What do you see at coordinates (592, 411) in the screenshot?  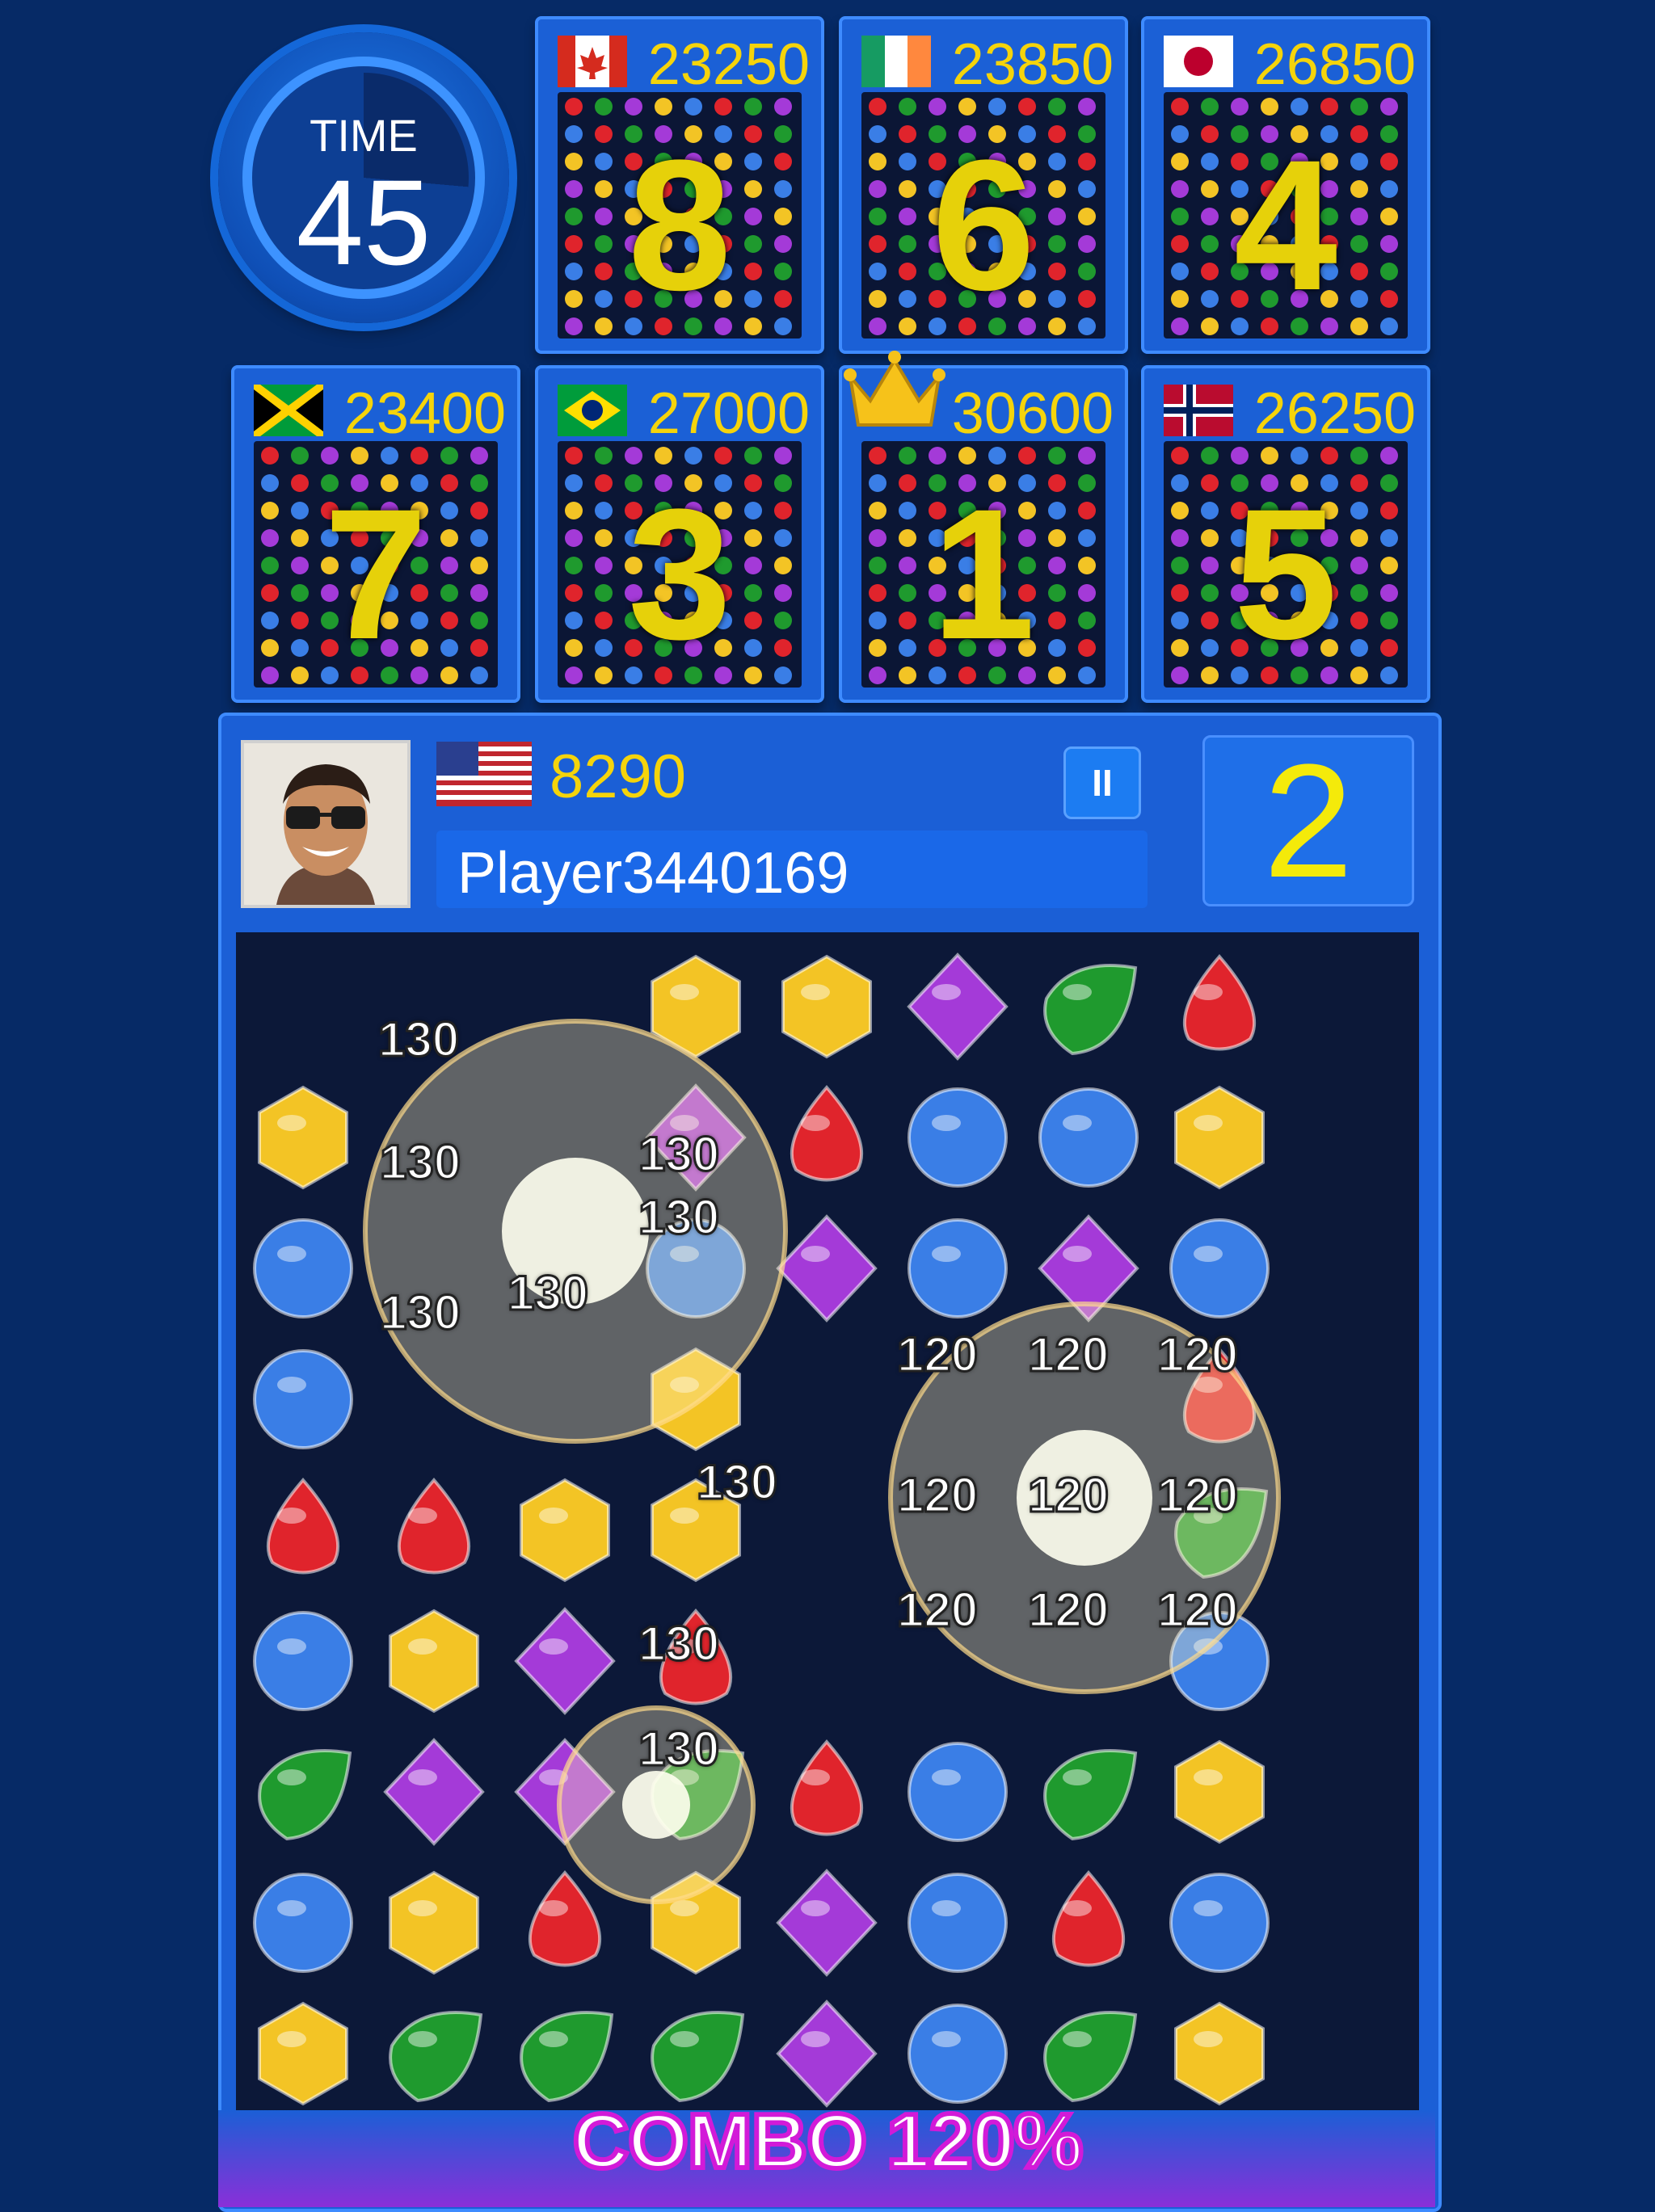 I see `flag-brazil-icon` at bounding box center [592, 411].